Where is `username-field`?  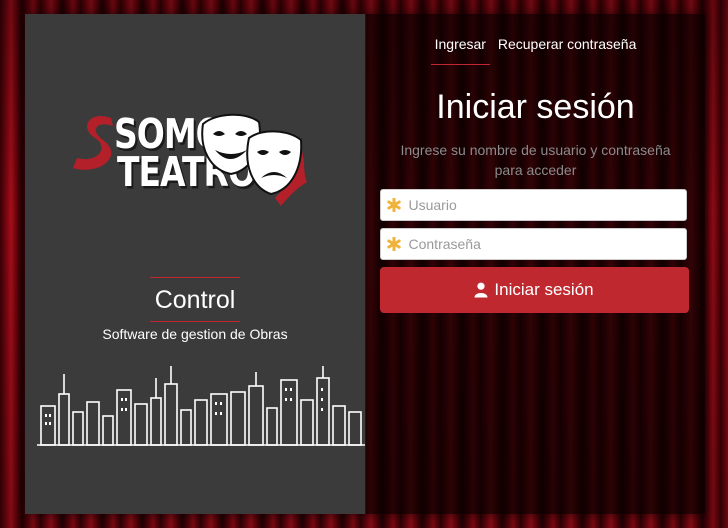 username-field is located at coordinates (533, 205).